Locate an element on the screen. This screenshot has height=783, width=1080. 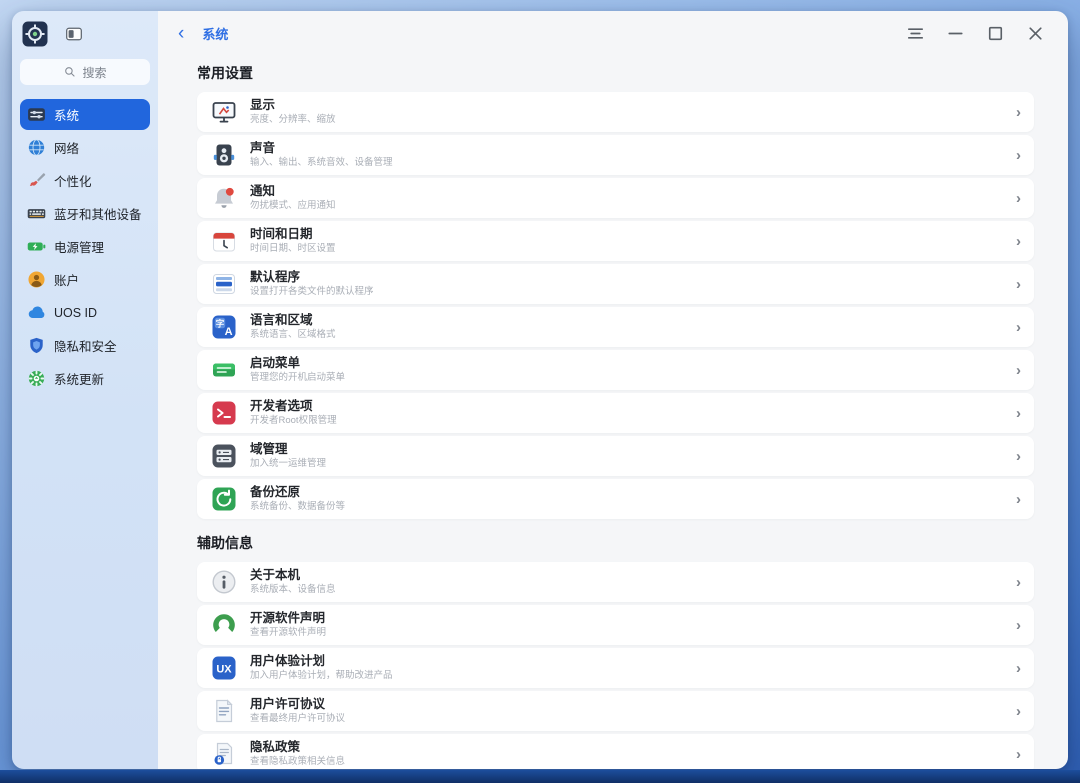
sidebar-item-label: 网络 is located at coordinates (67, 149).